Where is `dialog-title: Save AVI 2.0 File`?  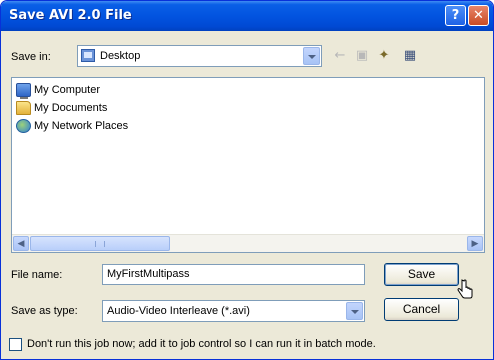 dialog-title: Save AVI 2.0 File is located at coordinates (70, 15).